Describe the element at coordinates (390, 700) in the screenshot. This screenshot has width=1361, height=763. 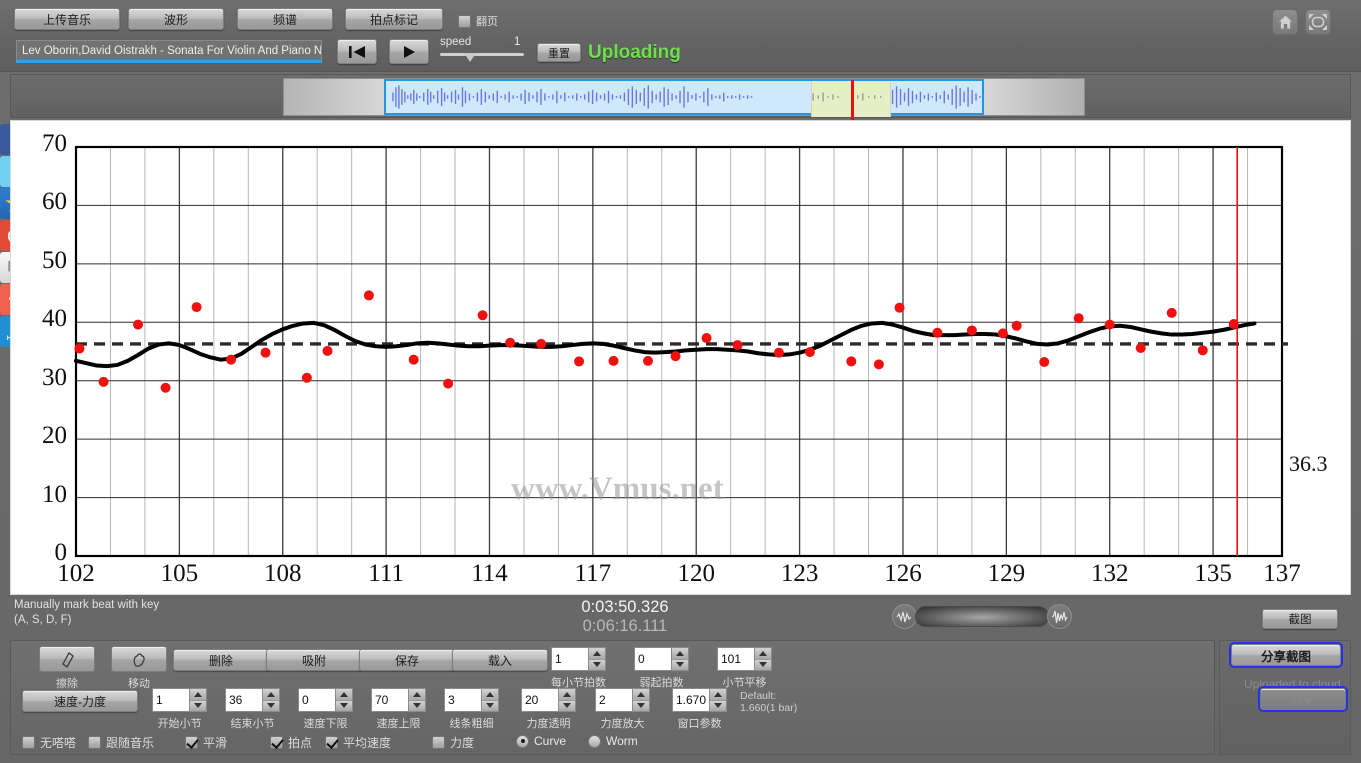
I see `tempo-max-input` at that location.